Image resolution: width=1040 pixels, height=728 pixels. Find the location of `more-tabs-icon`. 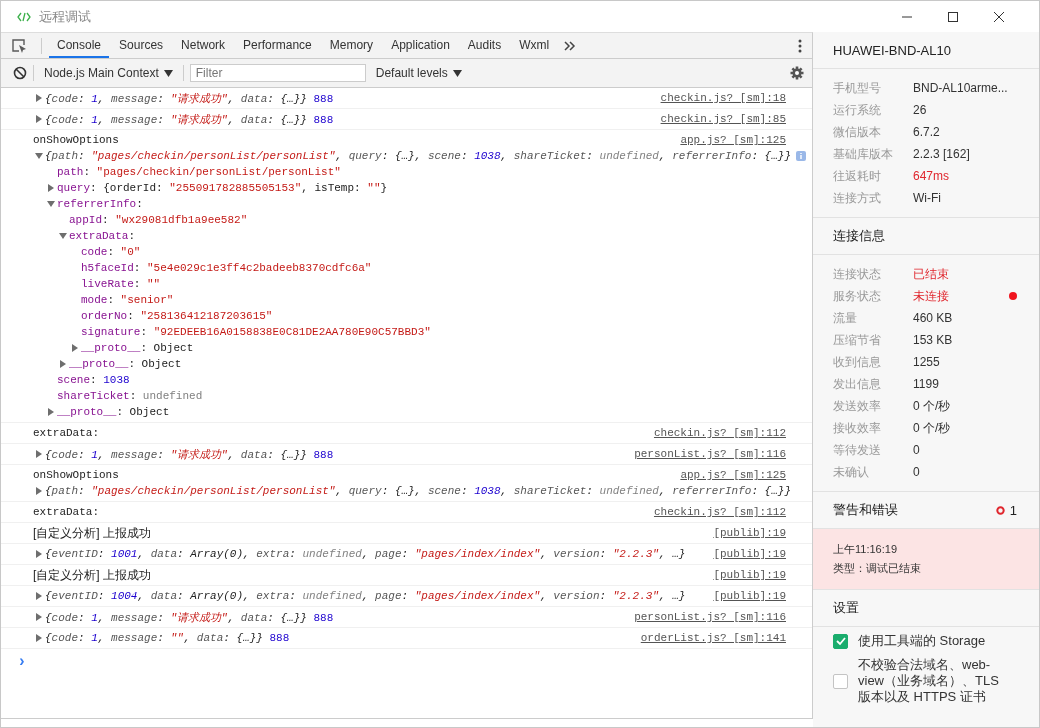

more-tabs-icon is located at coordinates (570, 45).